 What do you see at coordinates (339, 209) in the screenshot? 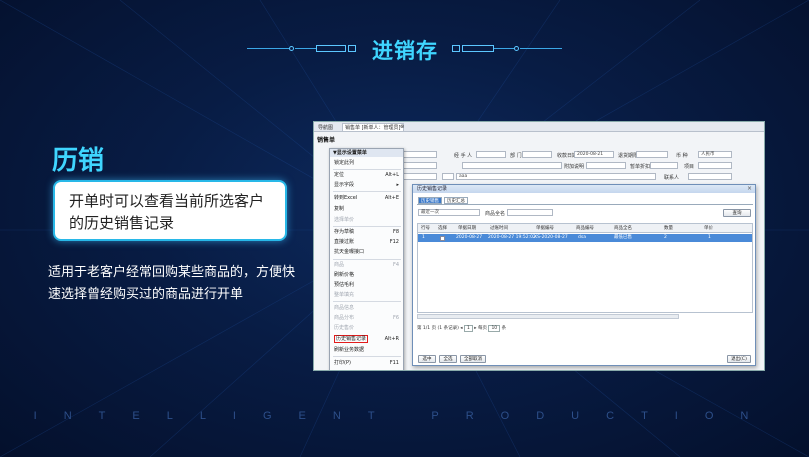
I see `menu-item-label: 复制` at bounding box center [339, 209].